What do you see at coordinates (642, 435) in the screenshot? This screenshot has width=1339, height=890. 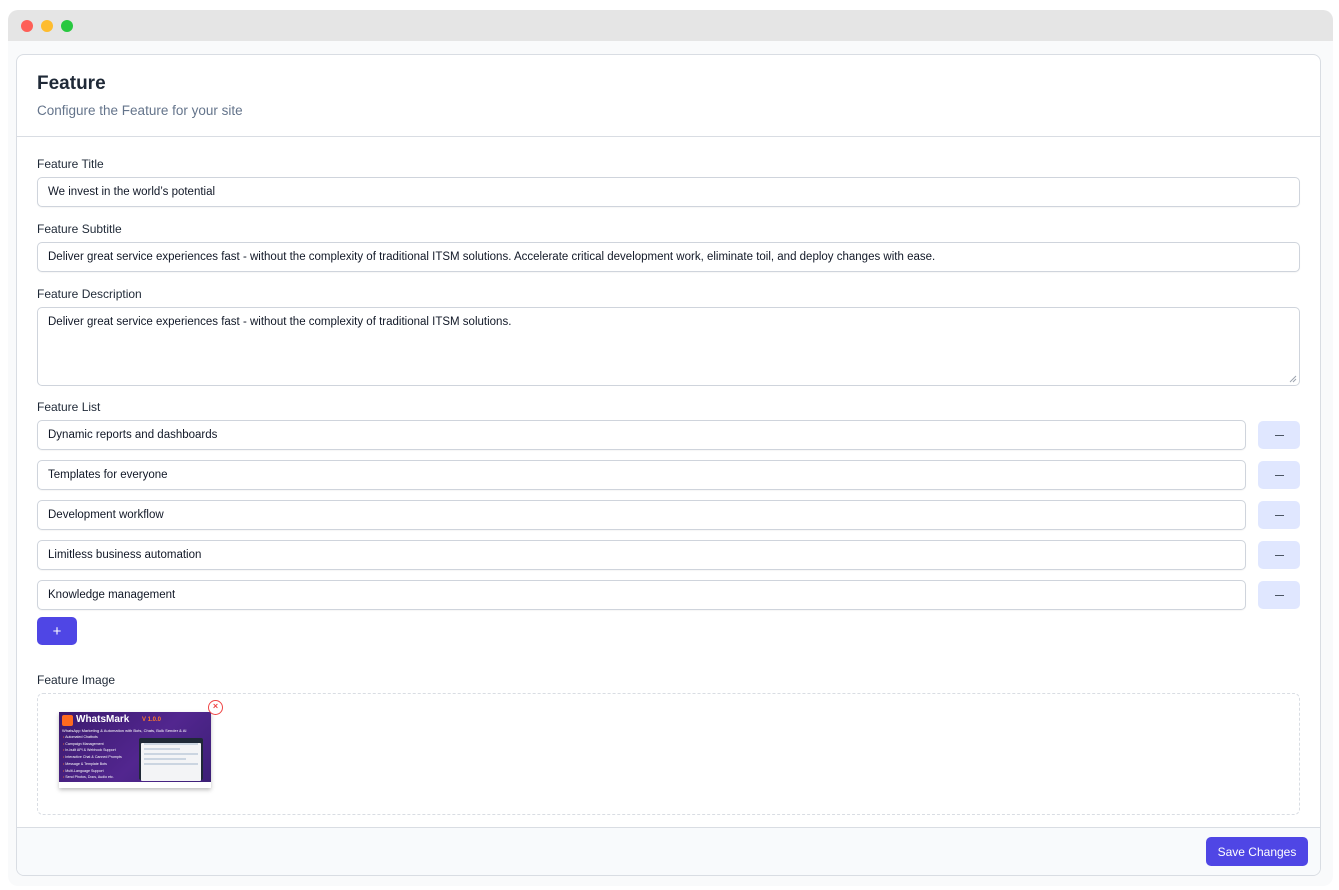 I see `feature-list-input: Dynamic reports and dashboards` at bounding box center [642, 435].